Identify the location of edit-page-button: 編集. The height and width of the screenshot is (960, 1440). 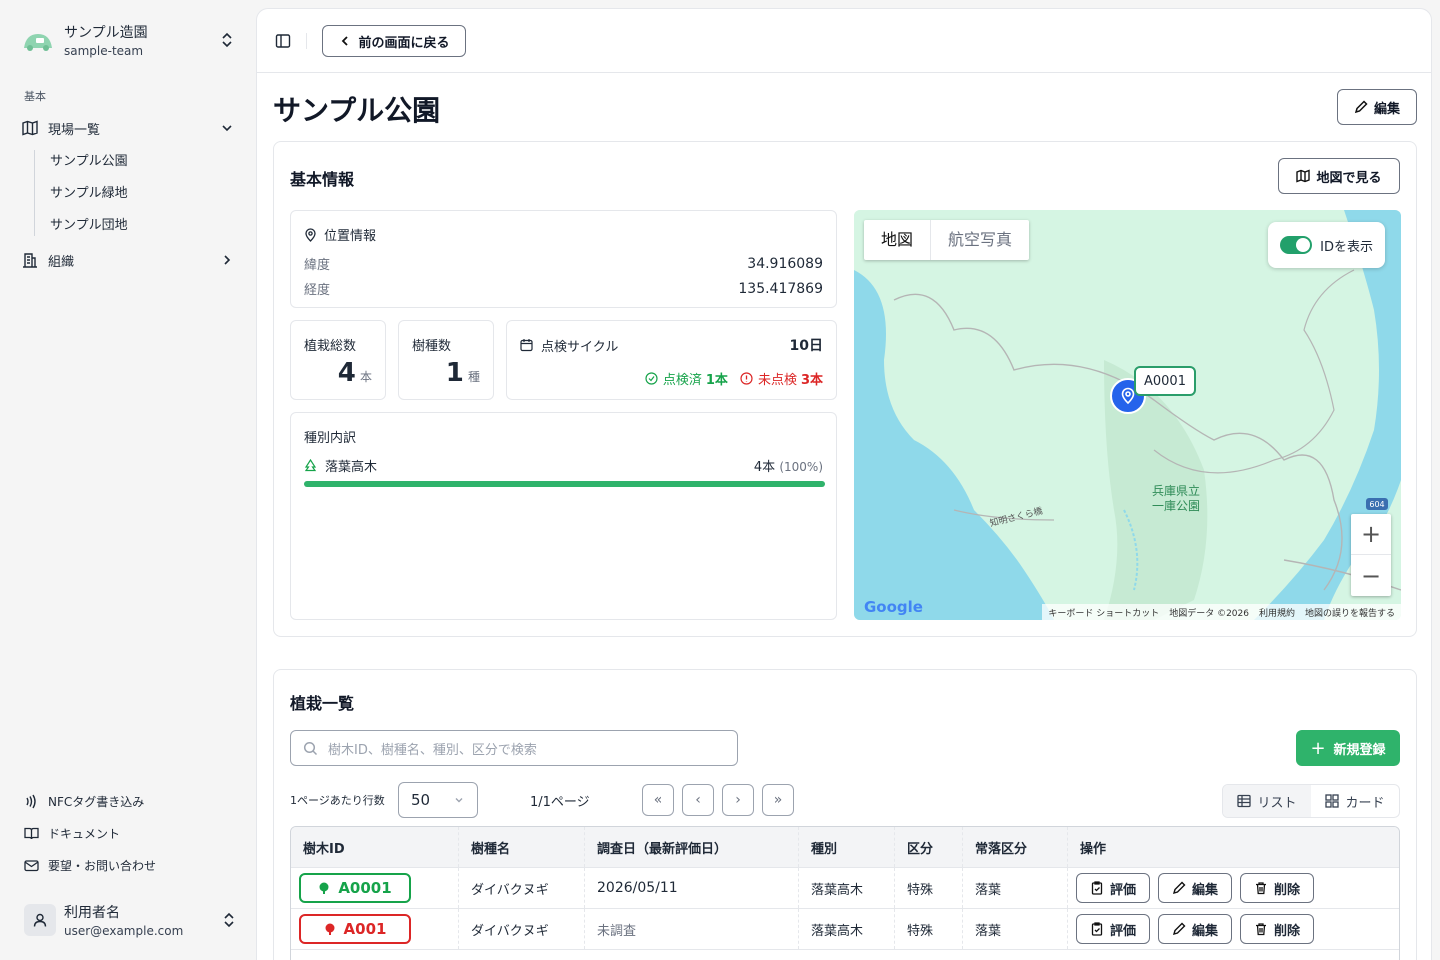
(1377, 107).